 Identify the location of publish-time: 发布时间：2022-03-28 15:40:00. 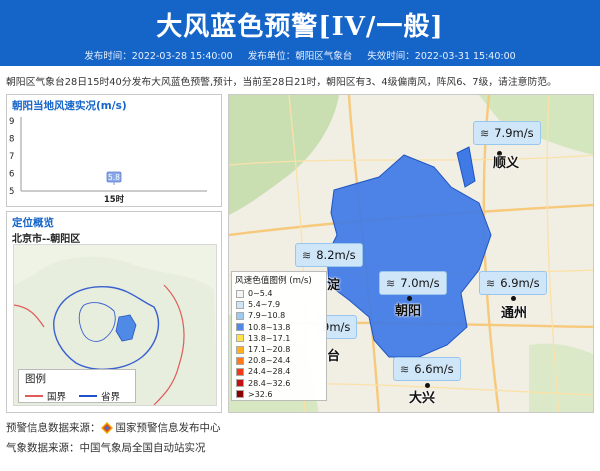
(158, 56).